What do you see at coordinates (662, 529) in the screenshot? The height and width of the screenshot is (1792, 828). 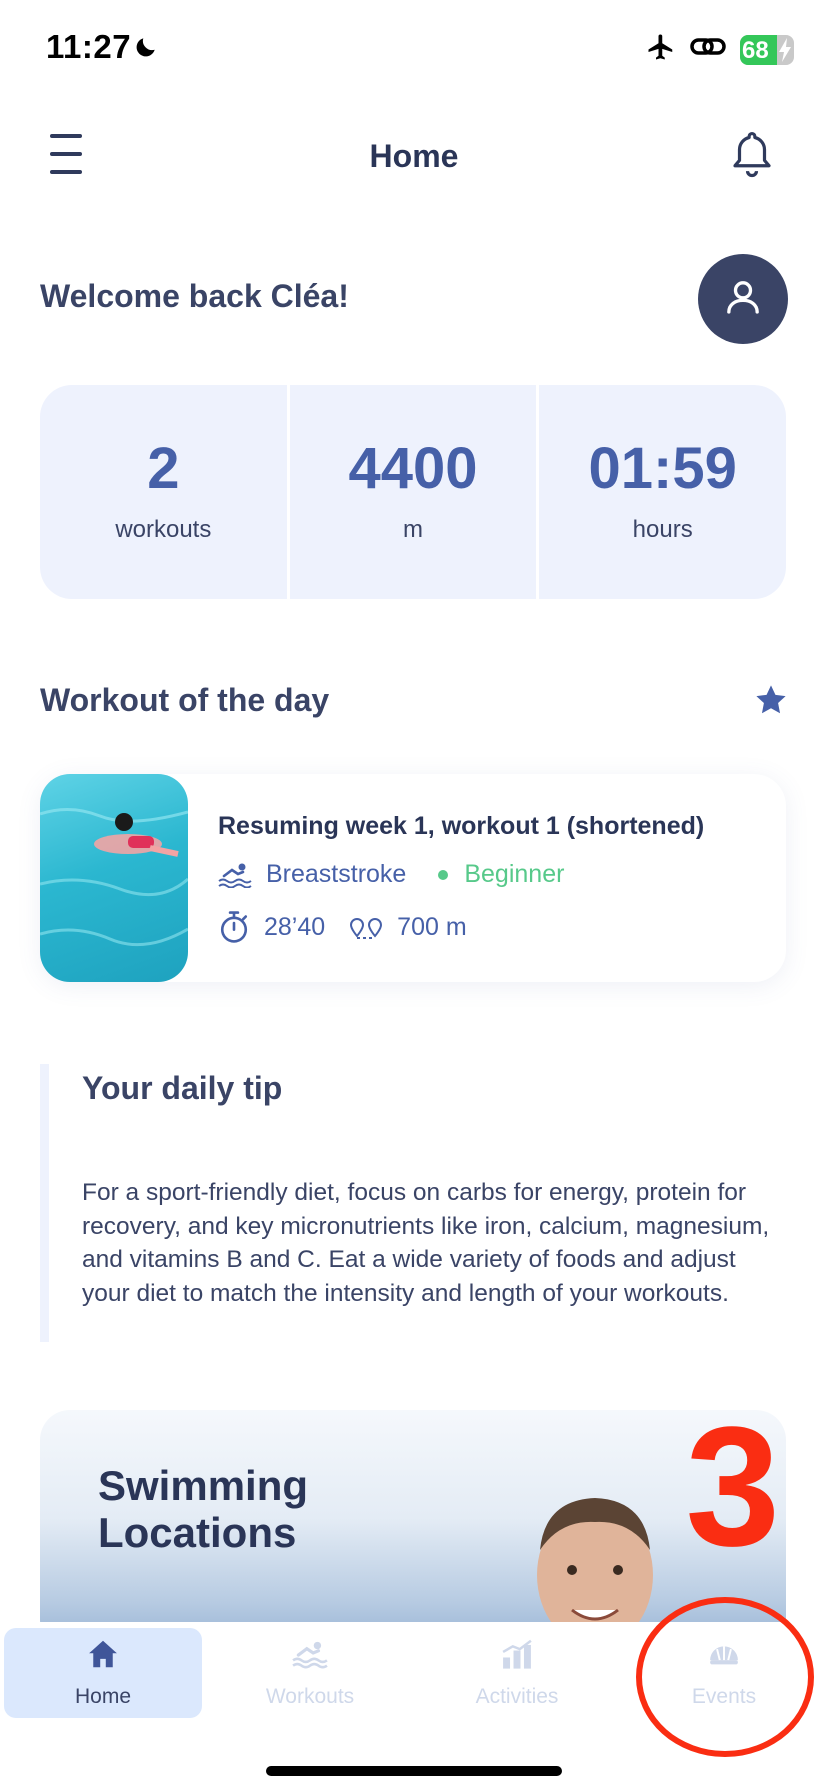 I see `stat-label: hours` at bounding box center [662, 529].